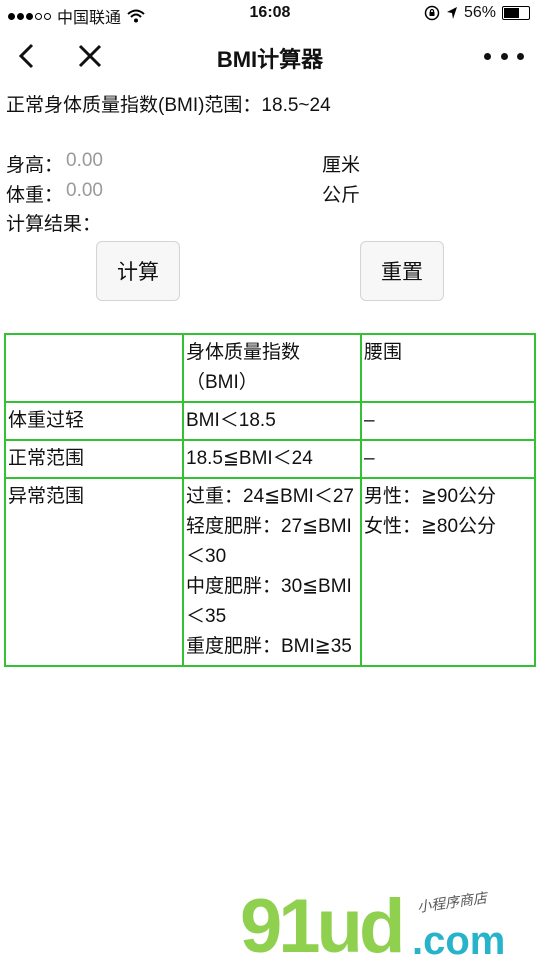 This screenshot has width=540, height=960. I want to click on table-header-cell: 身体质量指数（BMI）, so click(272, 368).